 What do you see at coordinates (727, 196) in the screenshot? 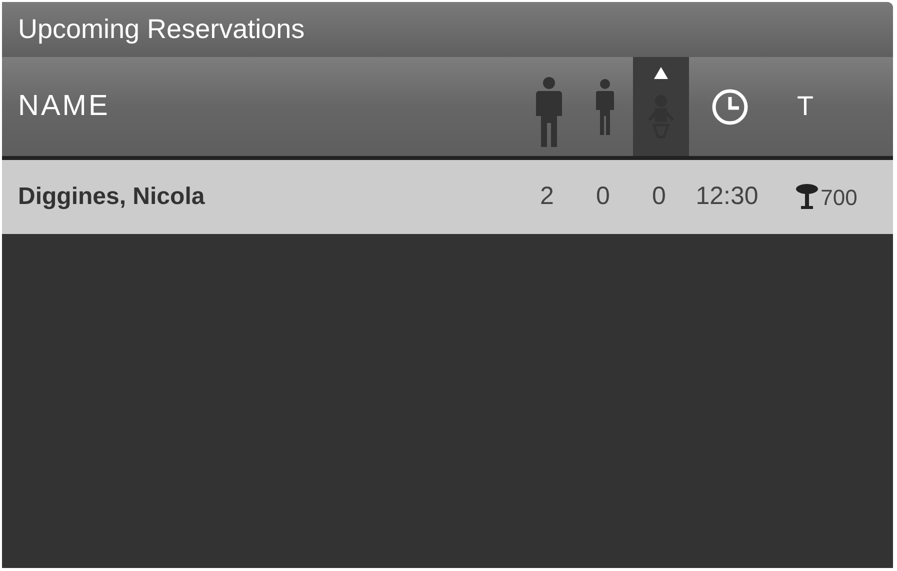
I see `time-cell-text: 12:30` at bounding box center [727, 196].